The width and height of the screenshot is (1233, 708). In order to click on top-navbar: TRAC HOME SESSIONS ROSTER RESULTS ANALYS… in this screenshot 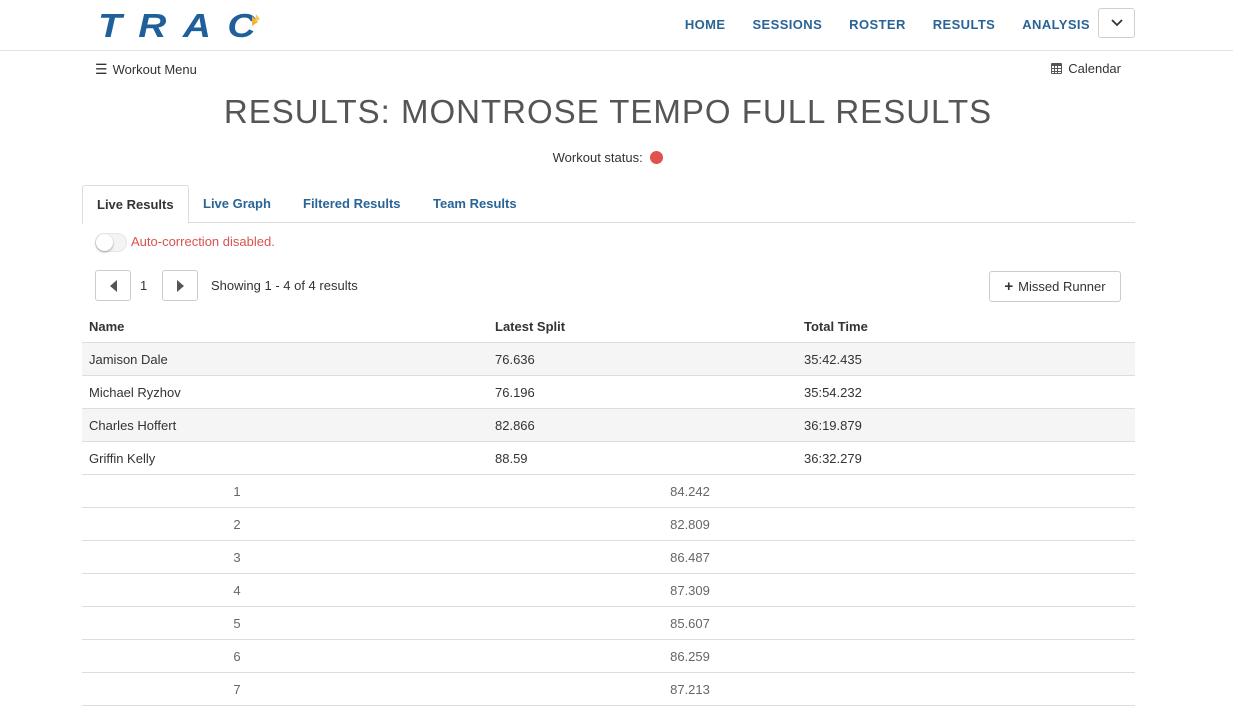, I will do `click(616, 25)`.